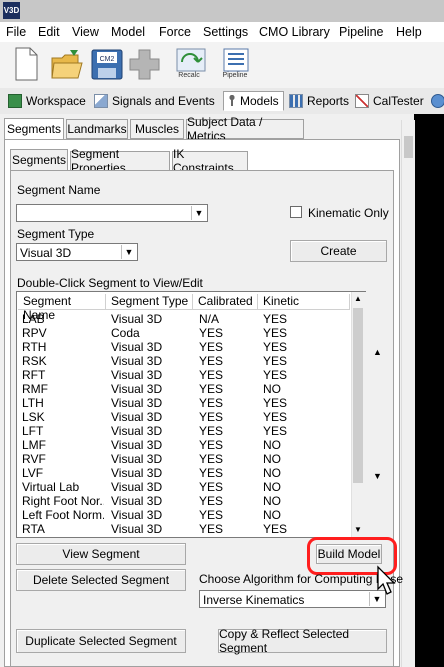  Describe the element at coordinates (106, 63) in the screenshot. I see `save-cm2-icon: CM2` at that location.